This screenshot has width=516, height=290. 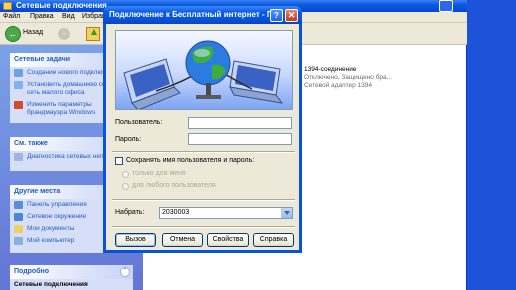 What do you see at coordinates (273, 240) in the screenshot?
I see `help-dialog-button: Справка` at bounding box center [273, 240].